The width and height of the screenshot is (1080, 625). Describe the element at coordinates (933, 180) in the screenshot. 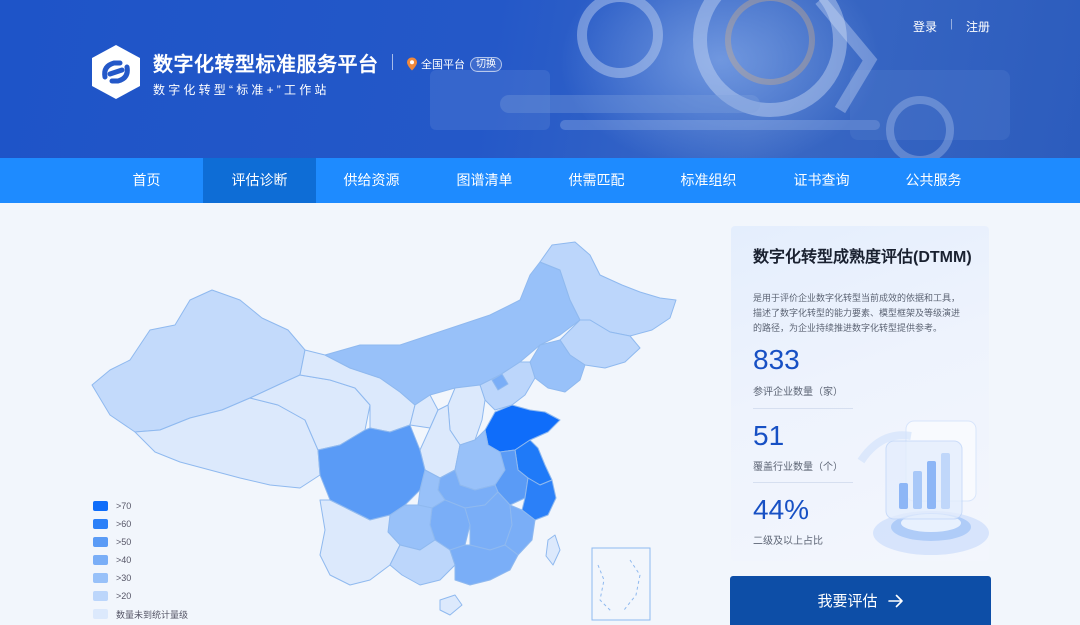

I see `nav-item-public-services: 公共服务` at that location.